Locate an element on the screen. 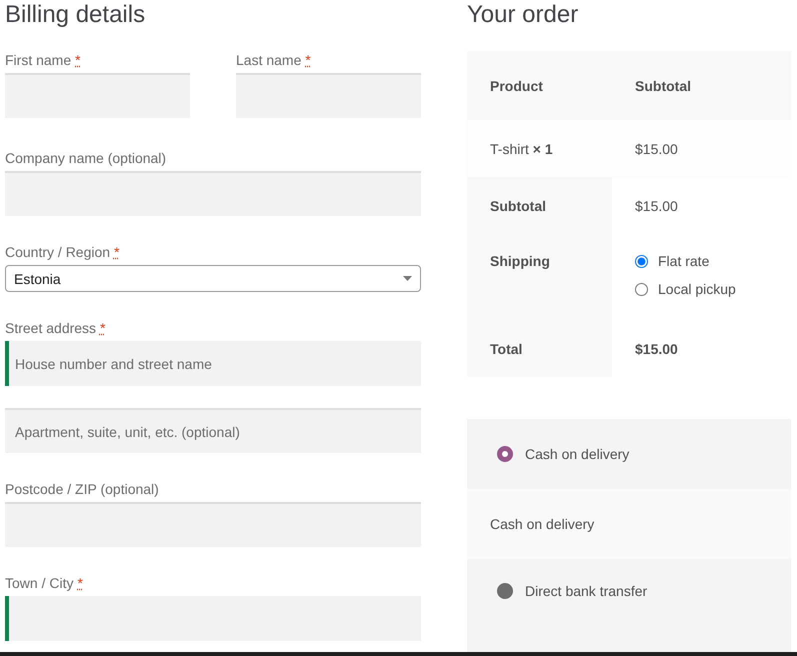 The width and height of the screenshot is (797, 656). shipping-option-label: Local pickup is located at coordinates (697, 289).